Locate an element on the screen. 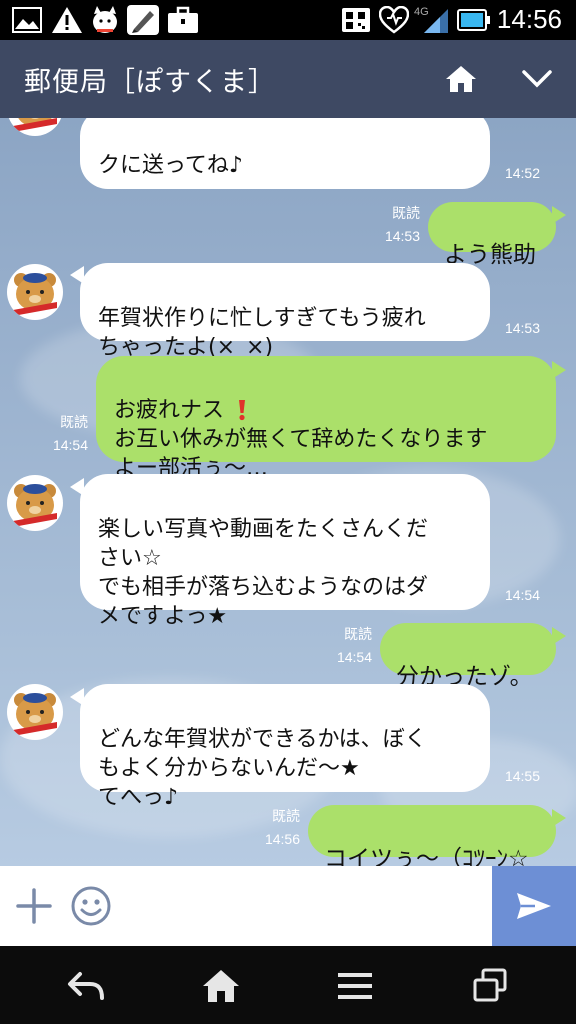 The image size is (576, 1024). clock: 14:56 is located at coordinates (529, 19).